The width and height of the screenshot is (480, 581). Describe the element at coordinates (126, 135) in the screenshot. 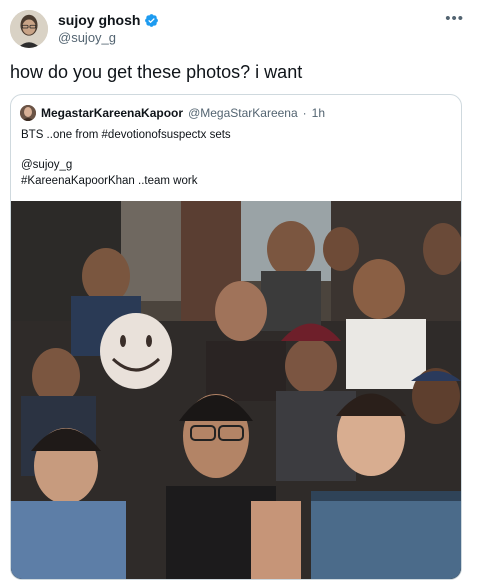

I see `quoted-line-1: BTS ..one from #devotionofsuspectx sets` at that location.